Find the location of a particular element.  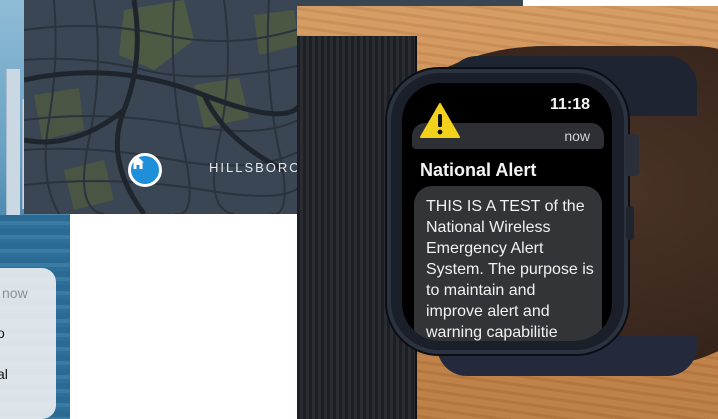

notification-card-partial: now o al is located at coordinates (28, 343).